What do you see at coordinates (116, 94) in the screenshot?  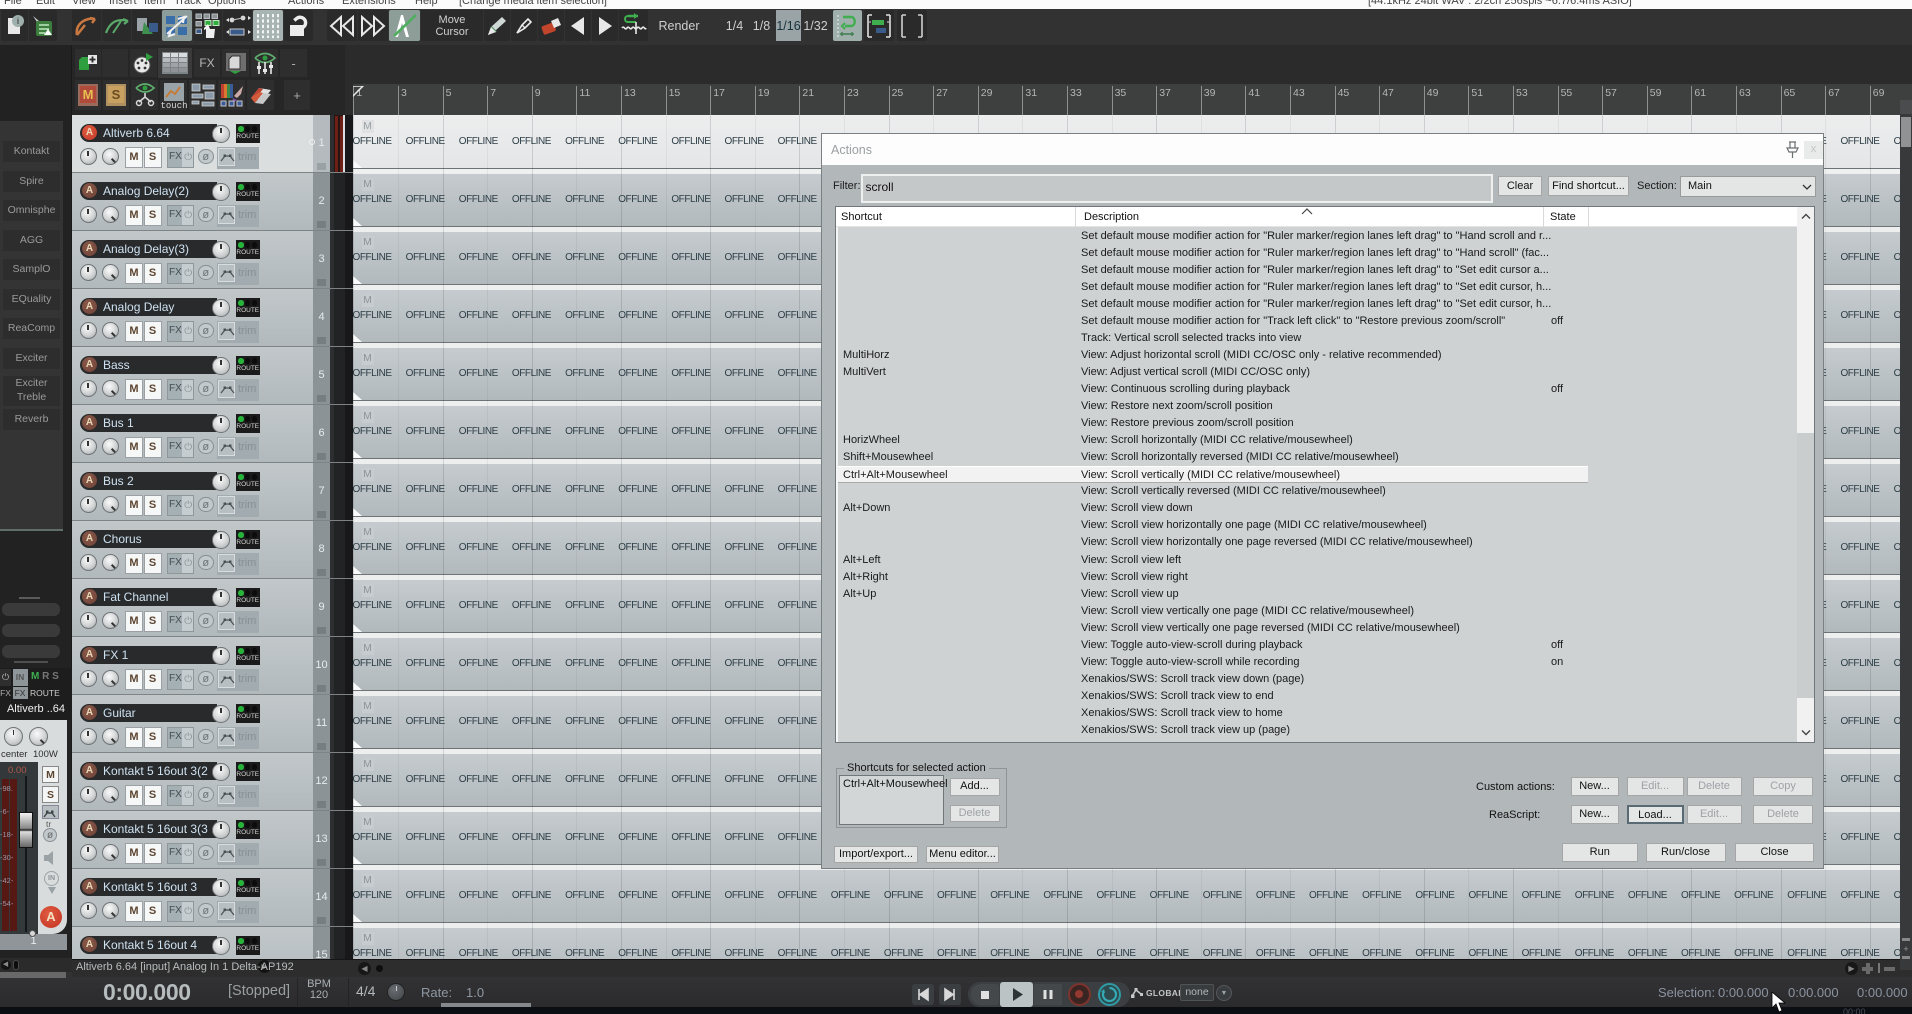 I see `svg-text: S` at bounding box center [116, 94].